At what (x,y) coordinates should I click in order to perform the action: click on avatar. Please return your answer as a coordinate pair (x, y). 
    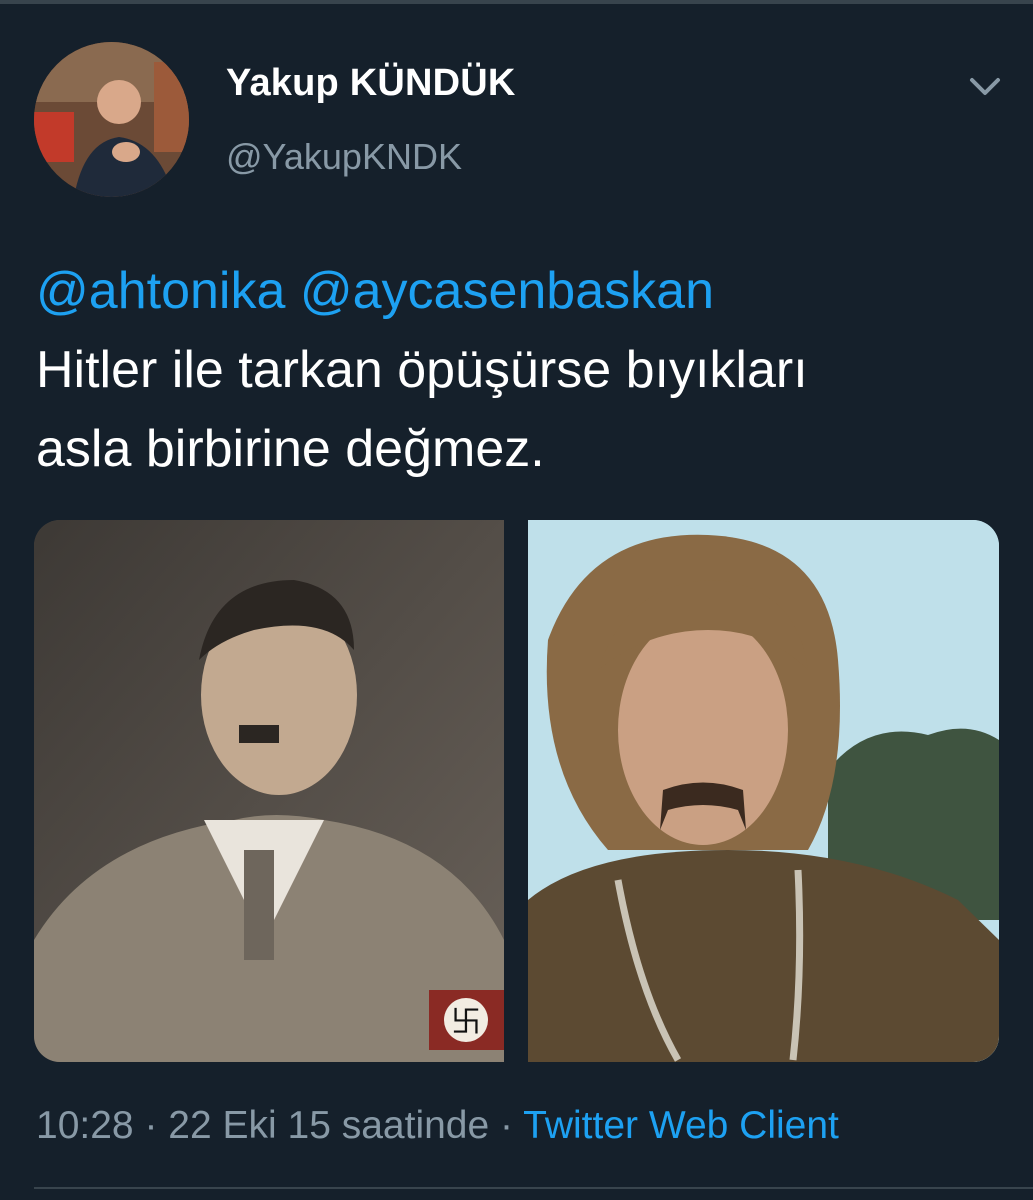
    Looking at the image, I should click on (111, 119).